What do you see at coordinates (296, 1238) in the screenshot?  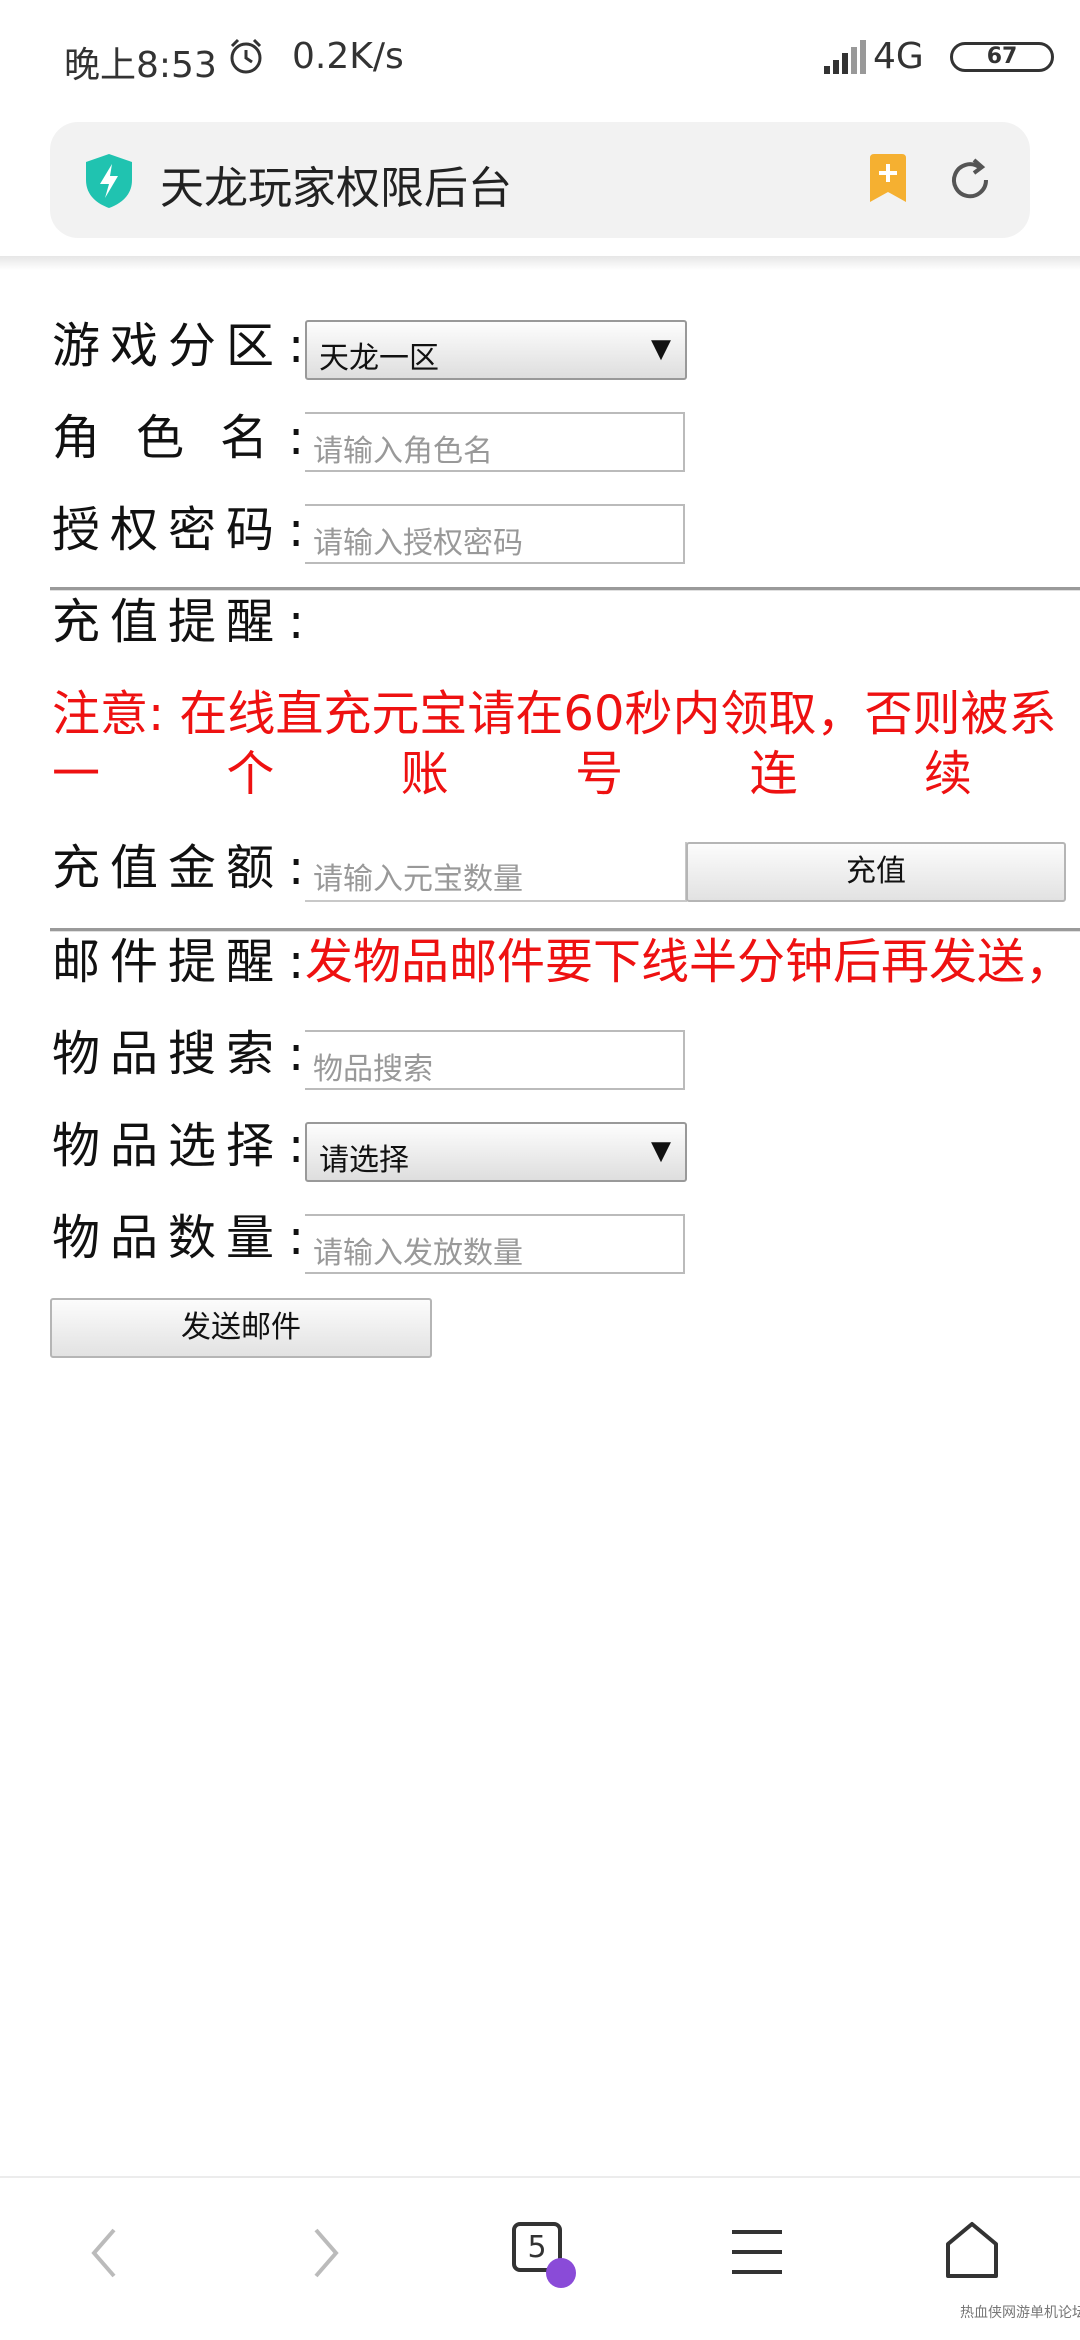 I see `item-count-colon: :` at bounding box center [296, 1238].